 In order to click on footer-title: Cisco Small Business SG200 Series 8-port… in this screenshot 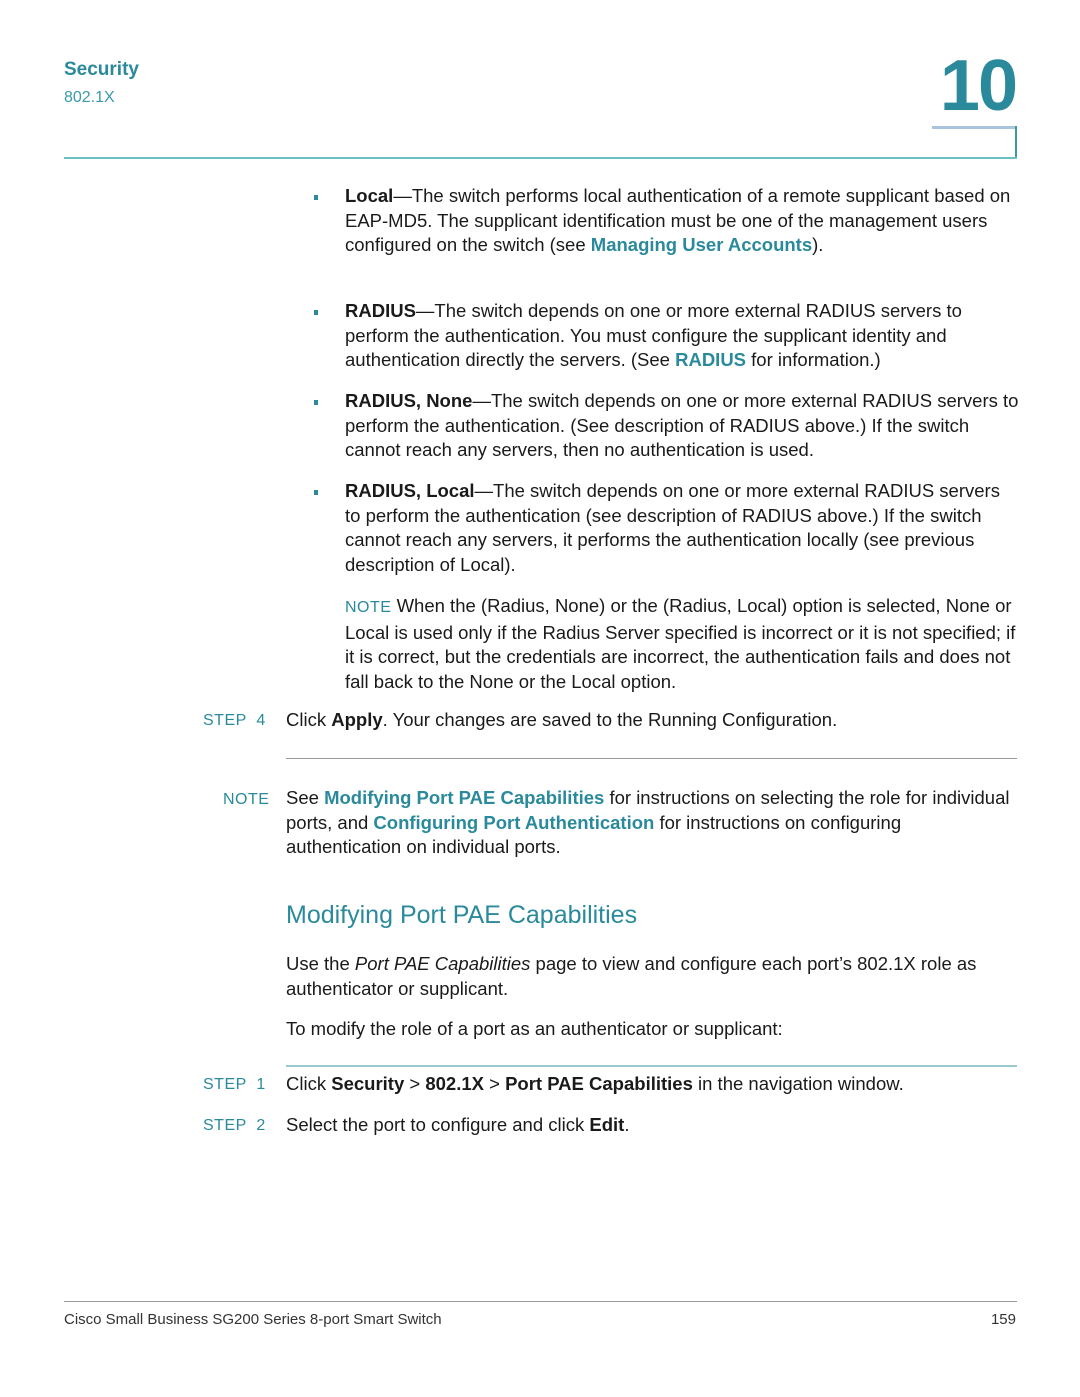, I will do `click(253, 1319)`.